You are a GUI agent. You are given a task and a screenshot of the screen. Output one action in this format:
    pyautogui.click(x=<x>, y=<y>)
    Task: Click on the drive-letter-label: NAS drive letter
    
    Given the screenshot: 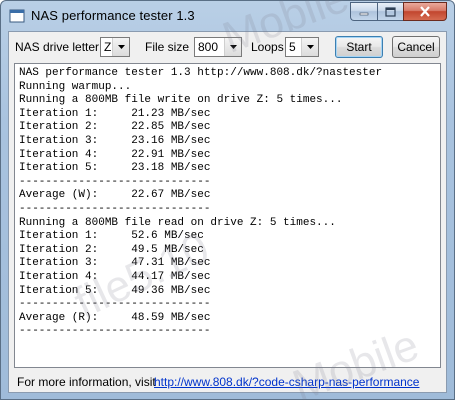 What is the action you would take?
    pyautogui.click(x=57, y=47)
    